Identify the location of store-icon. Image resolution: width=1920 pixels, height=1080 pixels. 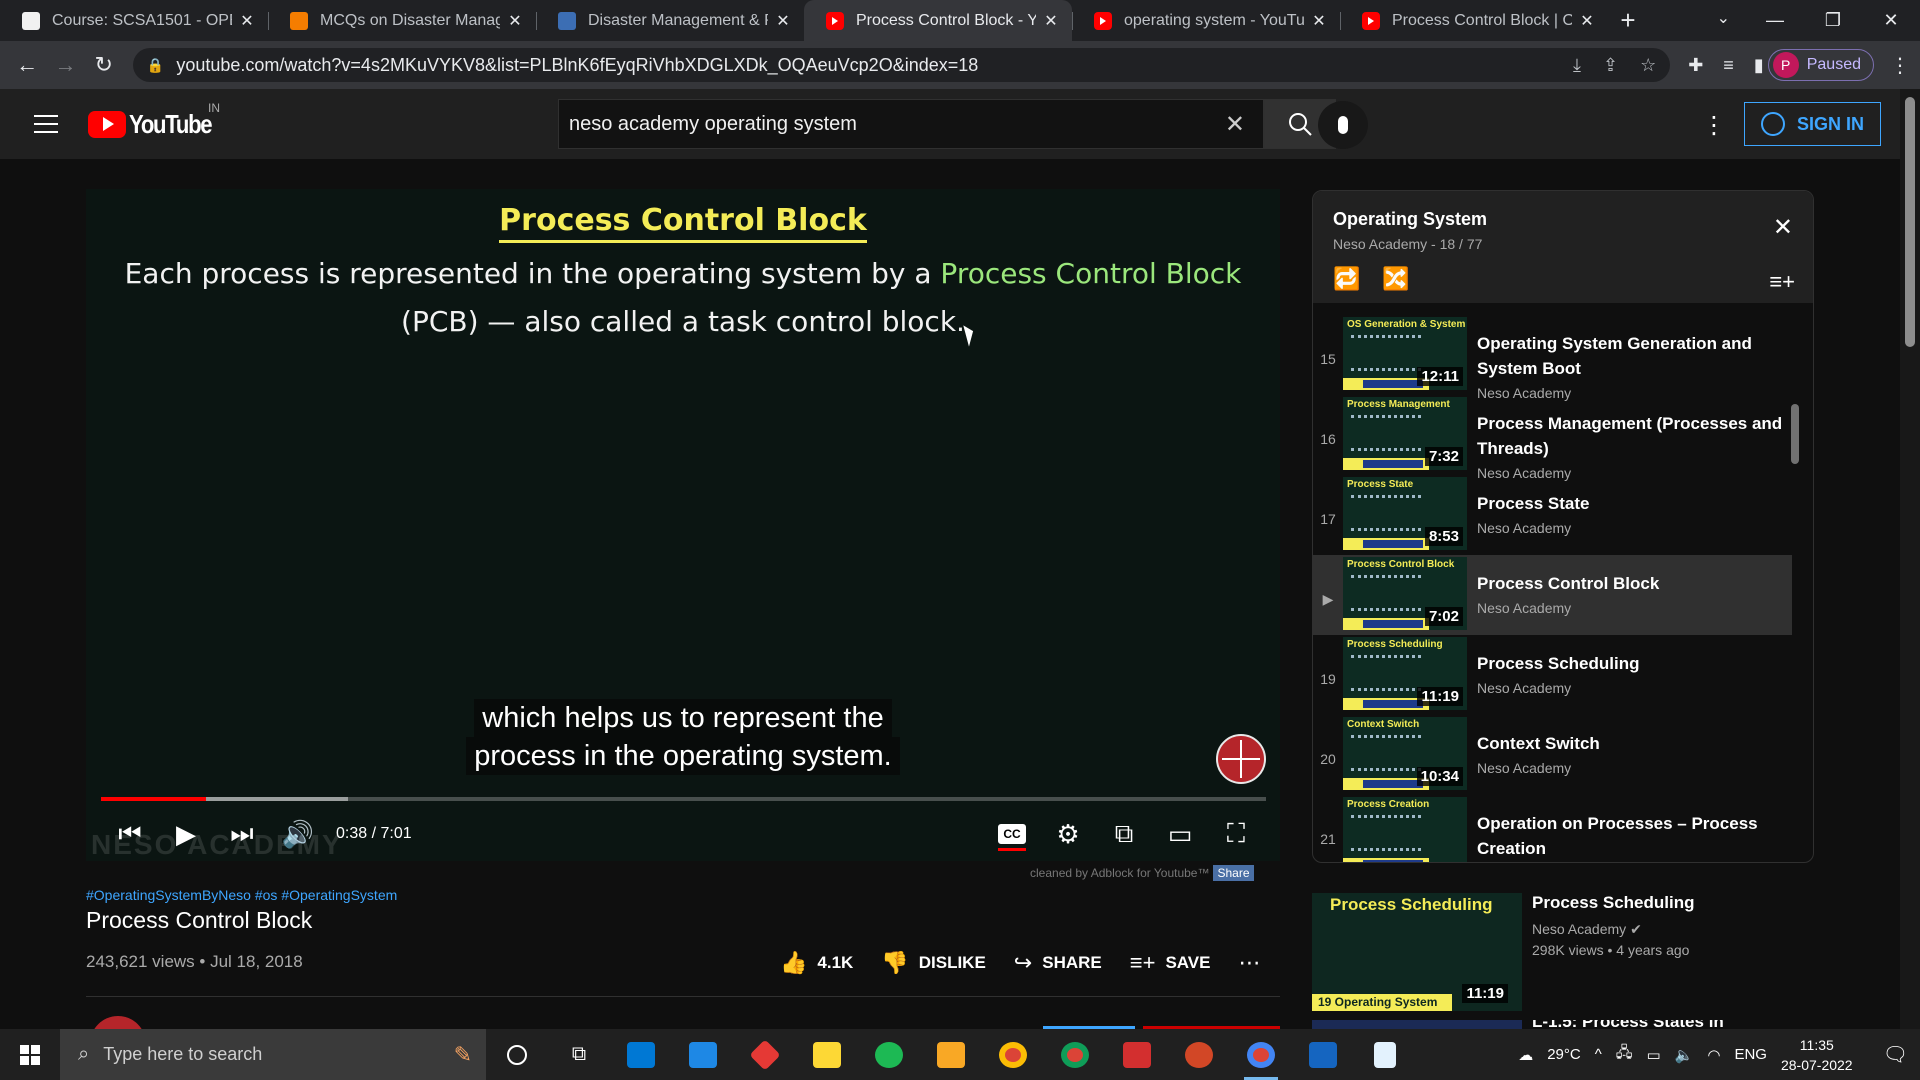
(641, 1054).